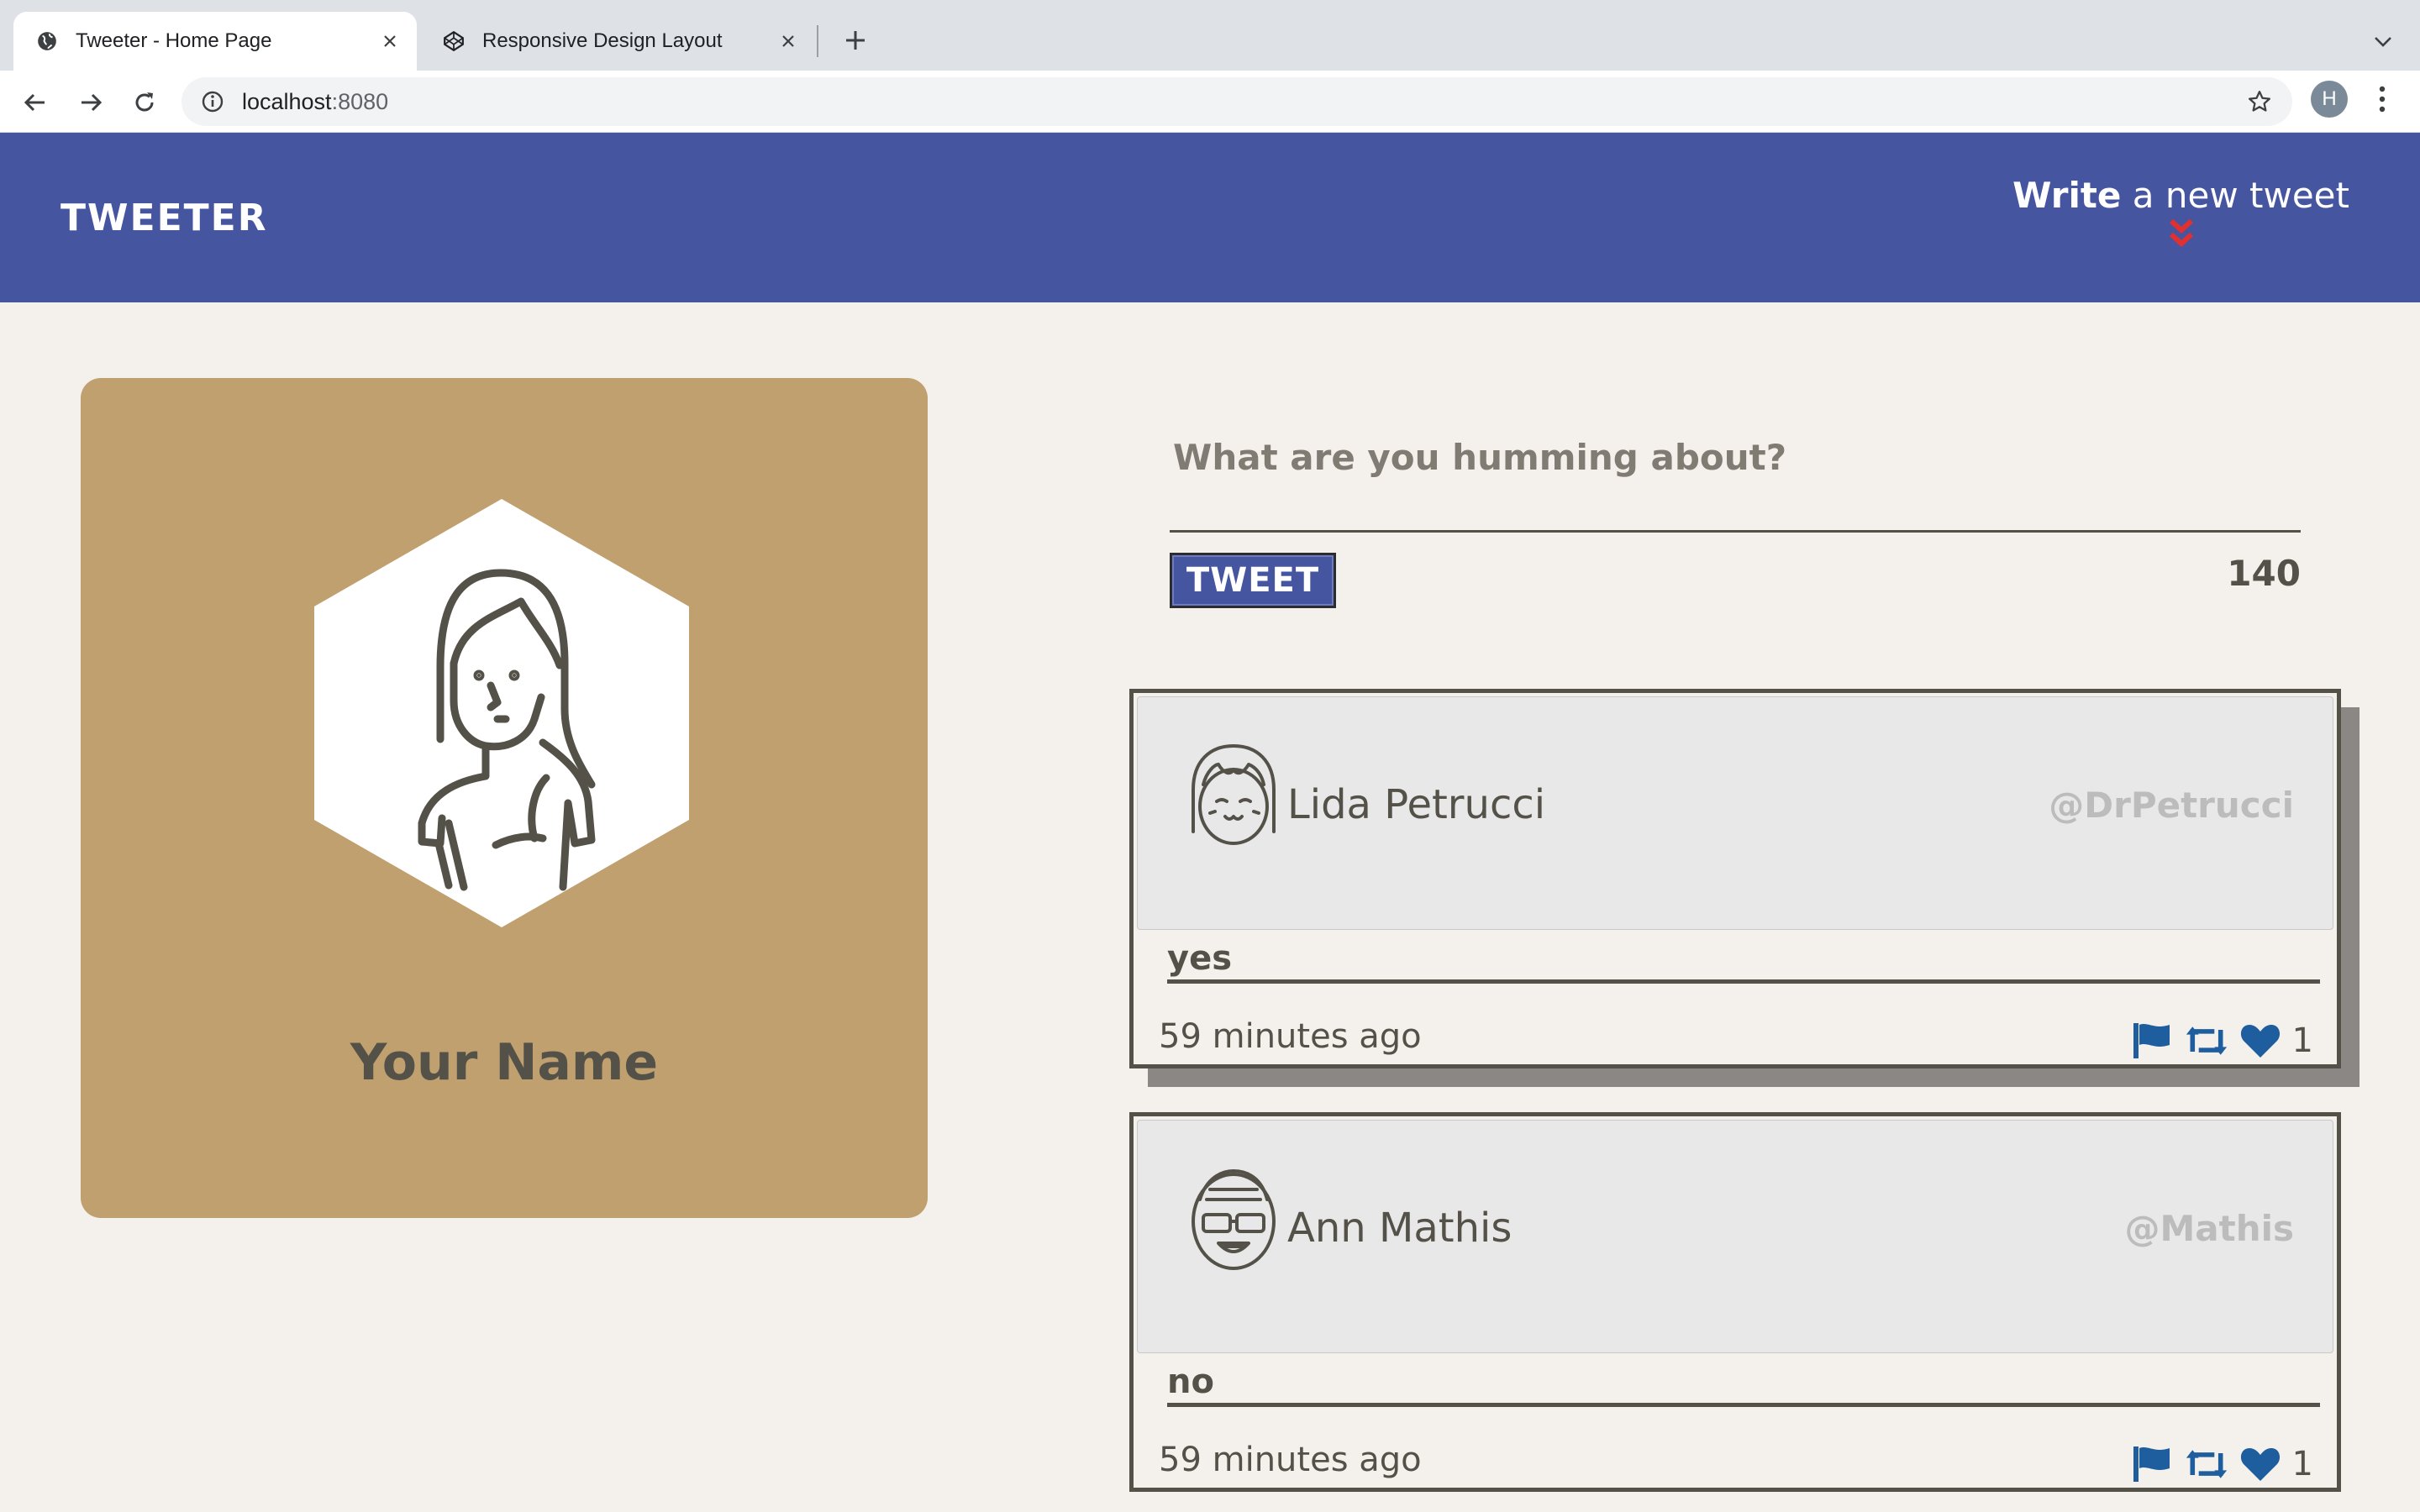  What do you see at coordinates (1253, 580) in the screenshot?
I see `tweet-submit-button: TWEET` at bounding box center [1253, 580].